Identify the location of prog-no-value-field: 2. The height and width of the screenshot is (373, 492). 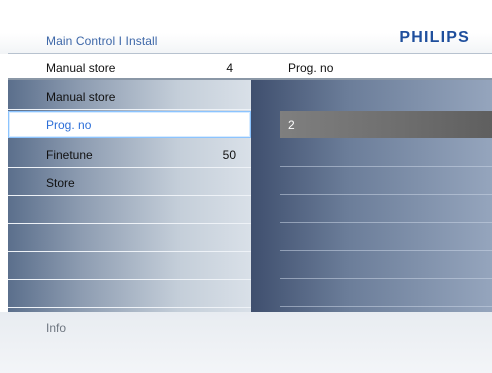
(386, 124).